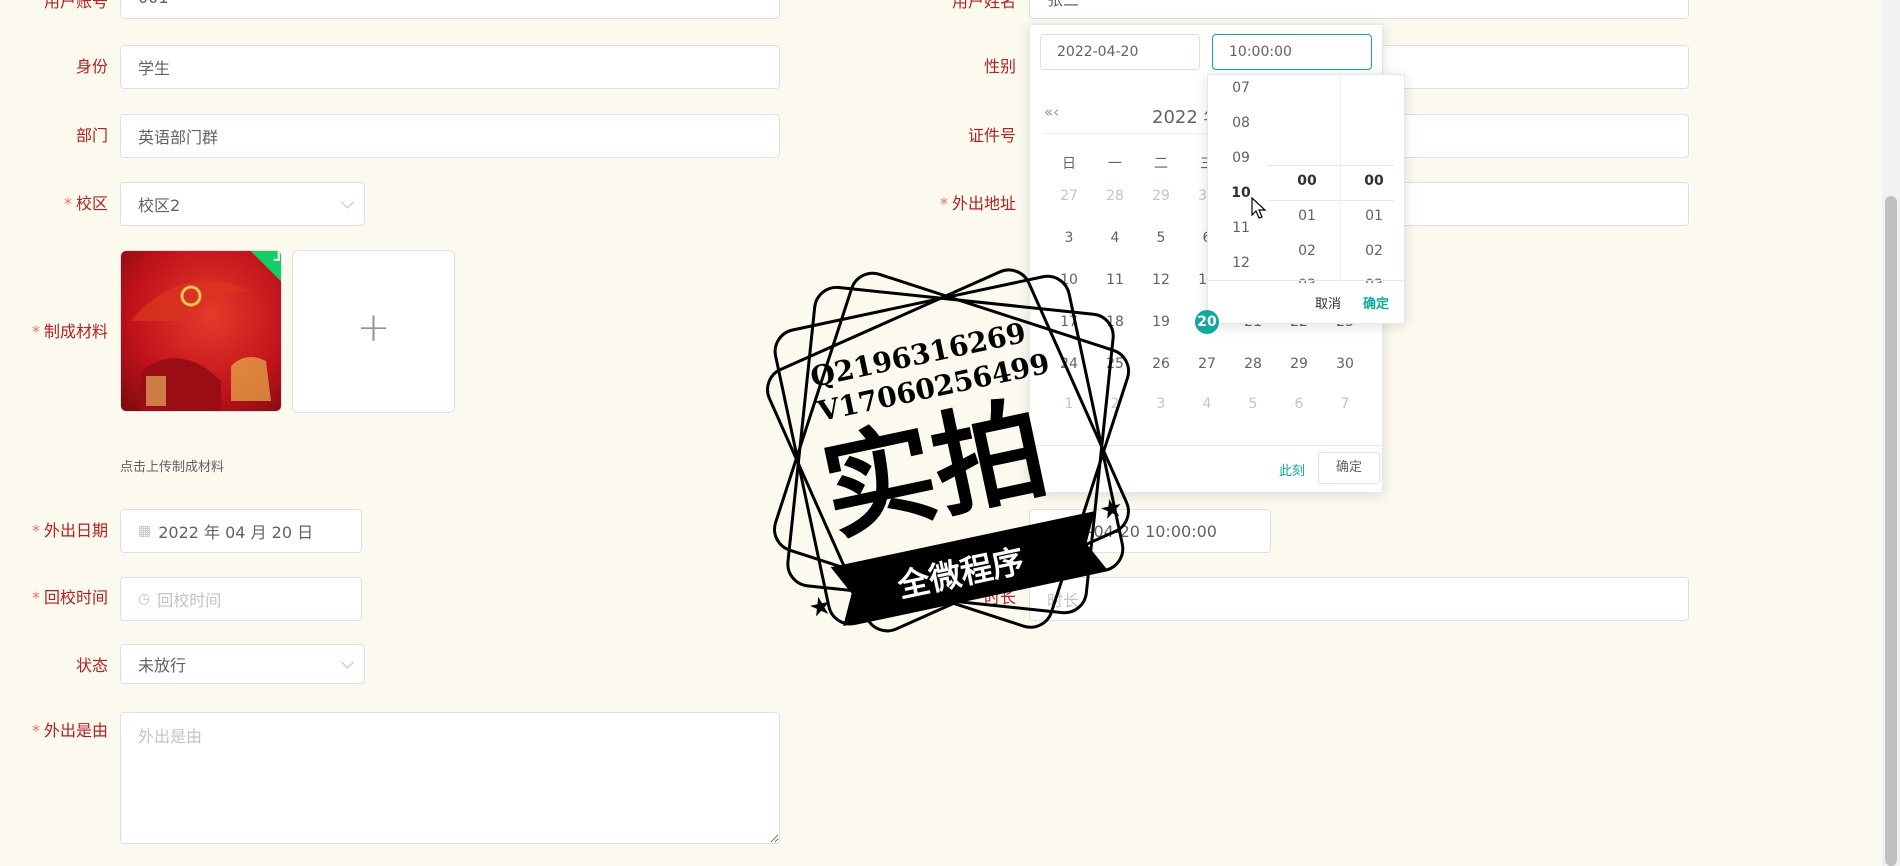 The height and width of the screenshot is (866, 1900). I want to click on time-cancel-button: 取消, so click(1328, 302).